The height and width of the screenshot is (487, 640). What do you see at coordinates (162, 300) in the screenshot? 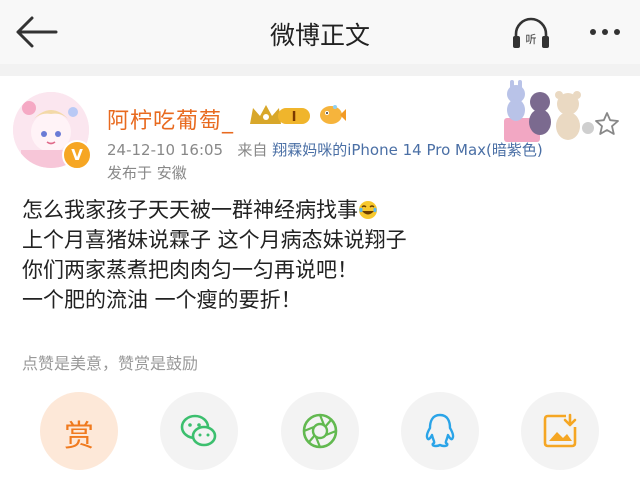
I see `post-line: 一个肥的流油 一个瘦的要折！` at bounding box center [162, 300].